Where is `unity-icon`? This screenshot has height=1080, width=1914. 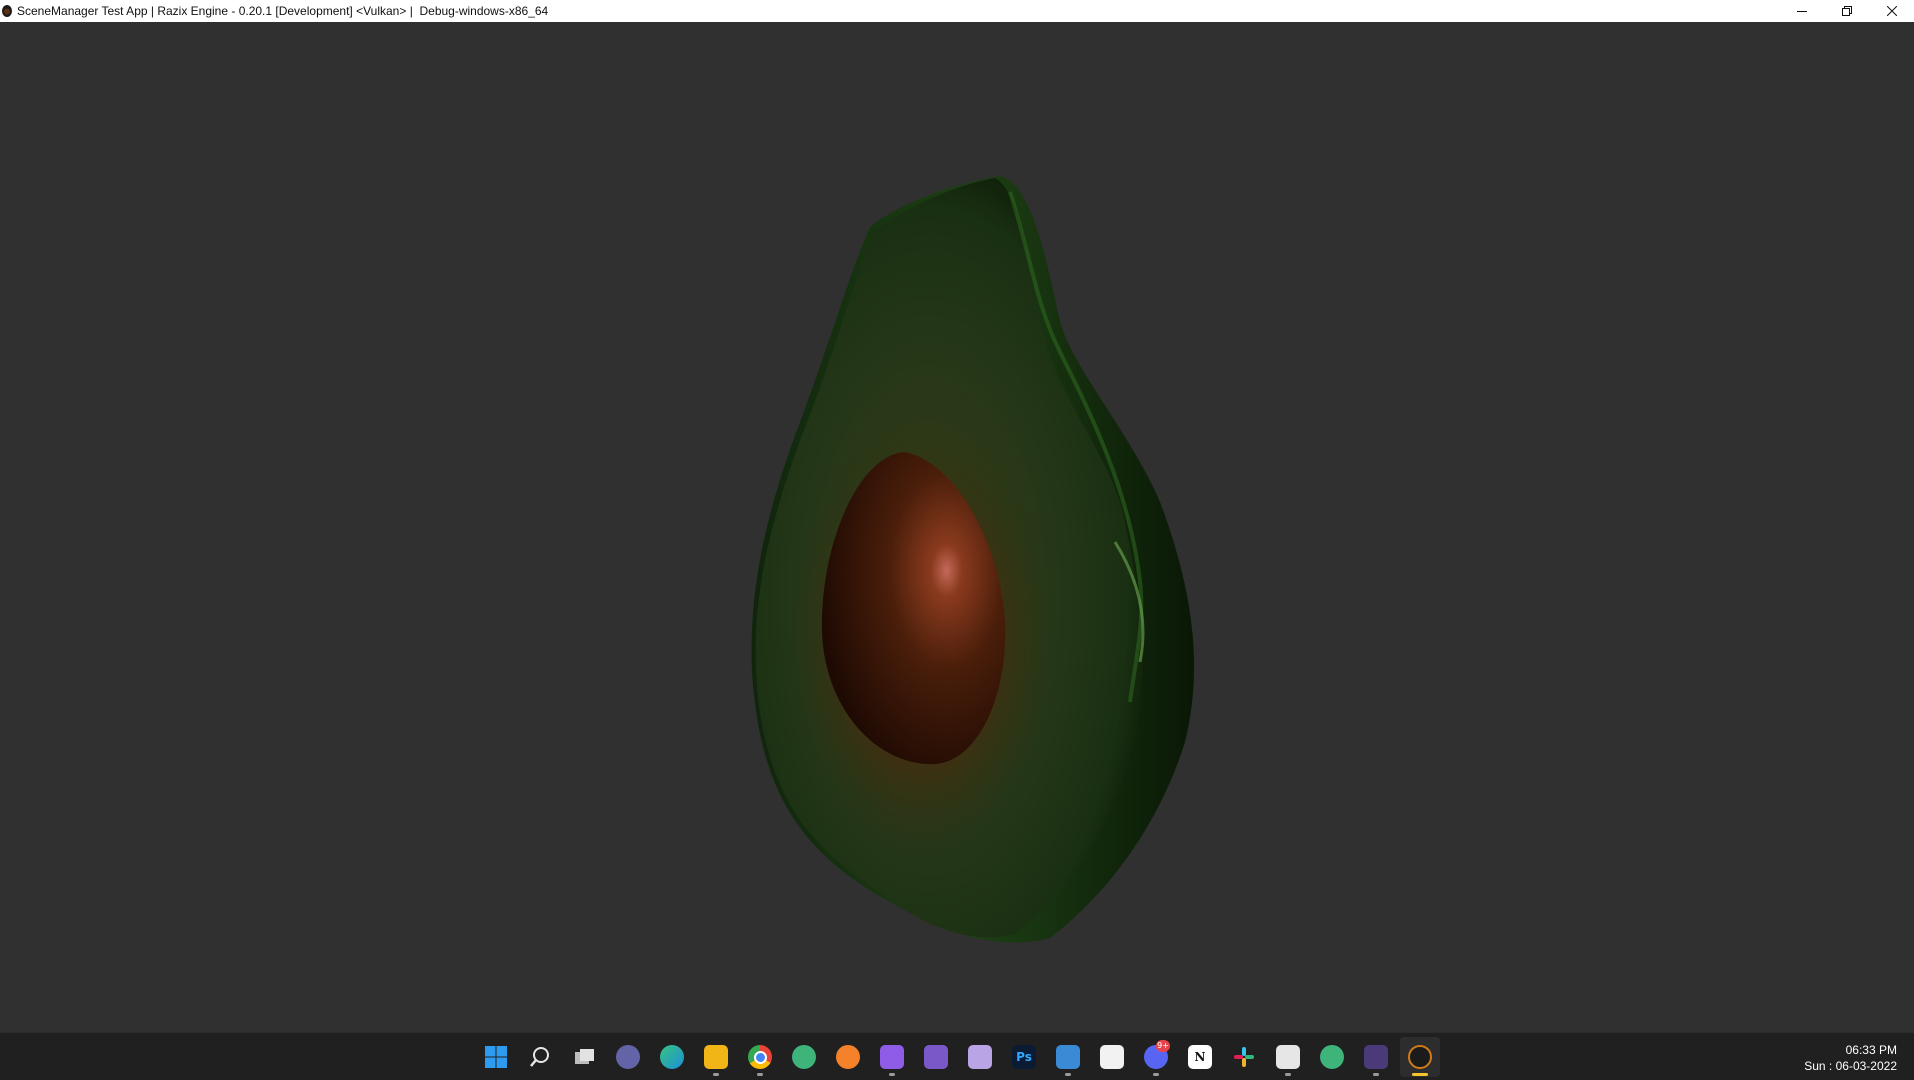
unity-icon is located at coordinates (1112, 1057).